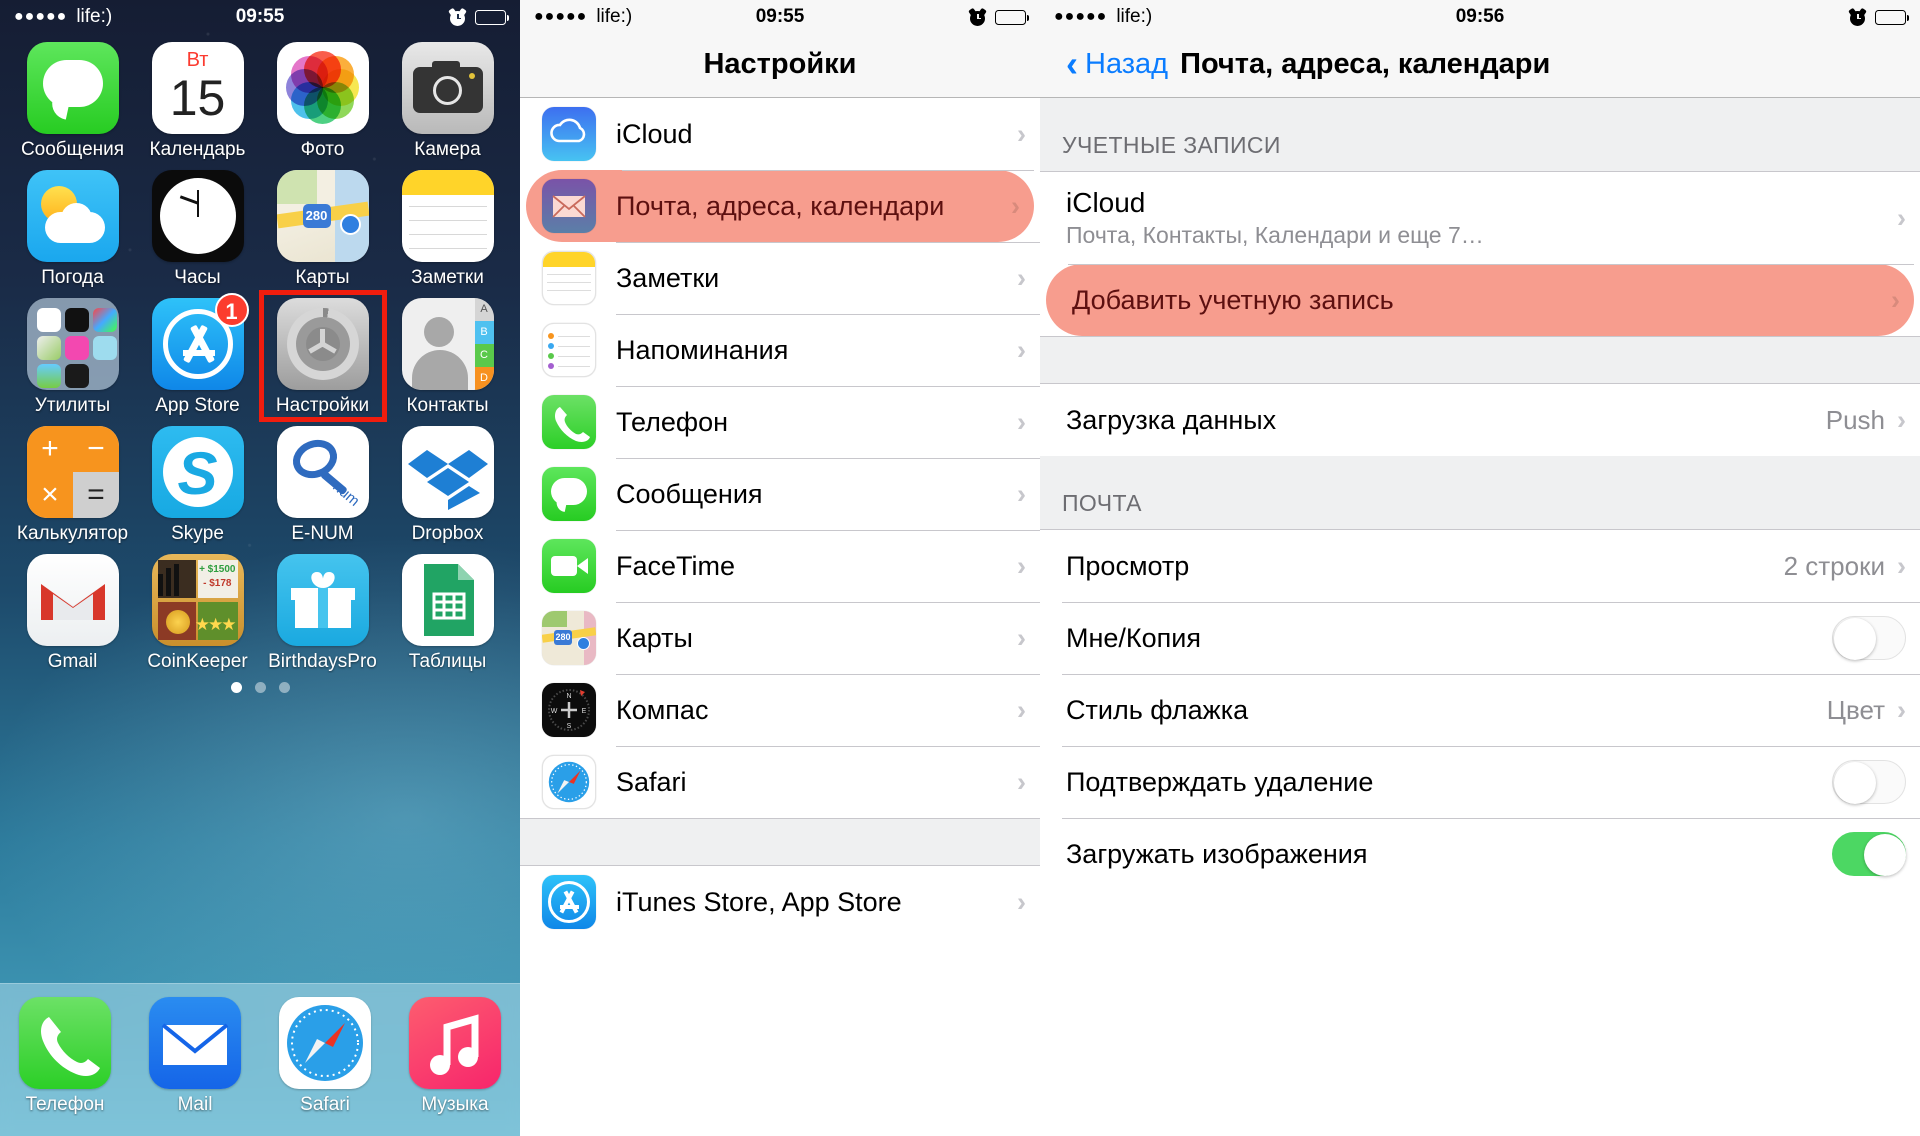 The width and height of the screenshot is (1920, 1136). I want to click on dock-item-phone: Телефон, so click(65, 1056).